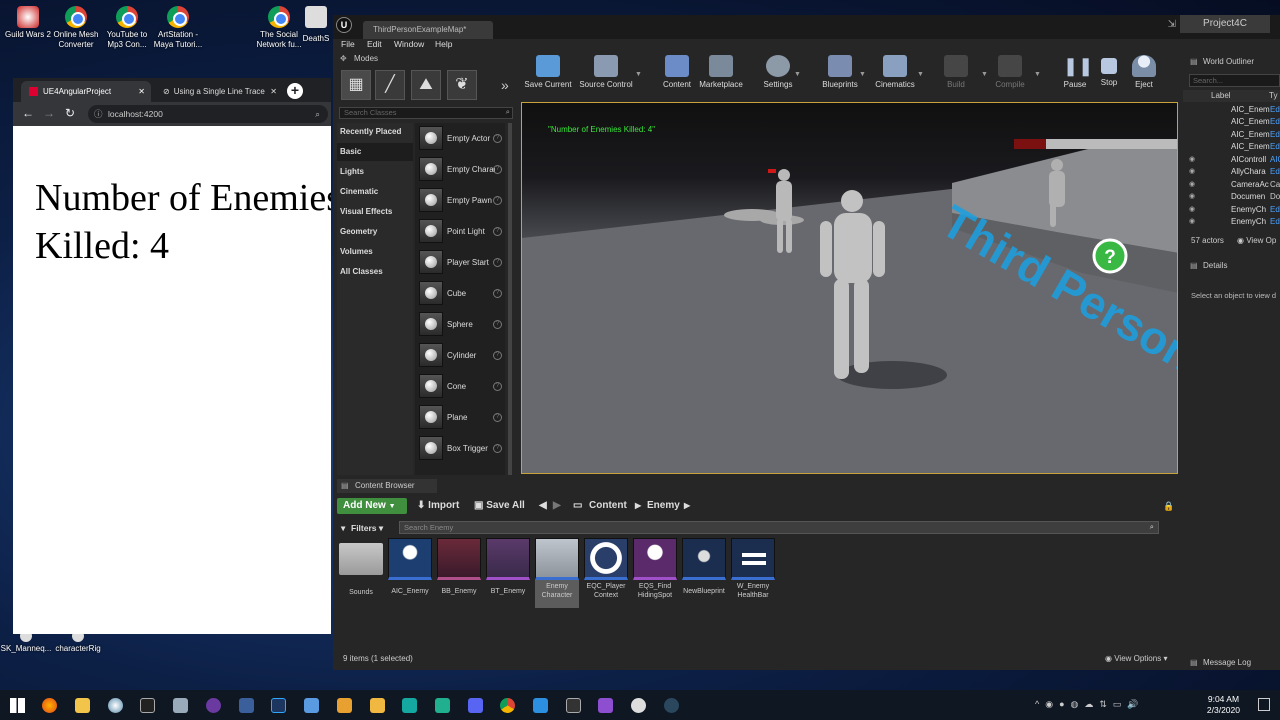 The image size is (1280, 720). What do you see at coordinates (428, 30) in the screenshot?
I see `map-tab: ThirdPersonExampleMap*` at bounding box center [428, 30].